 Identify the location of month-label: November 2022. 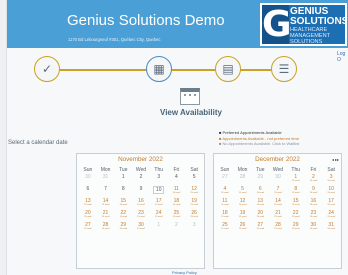
(140, 159).